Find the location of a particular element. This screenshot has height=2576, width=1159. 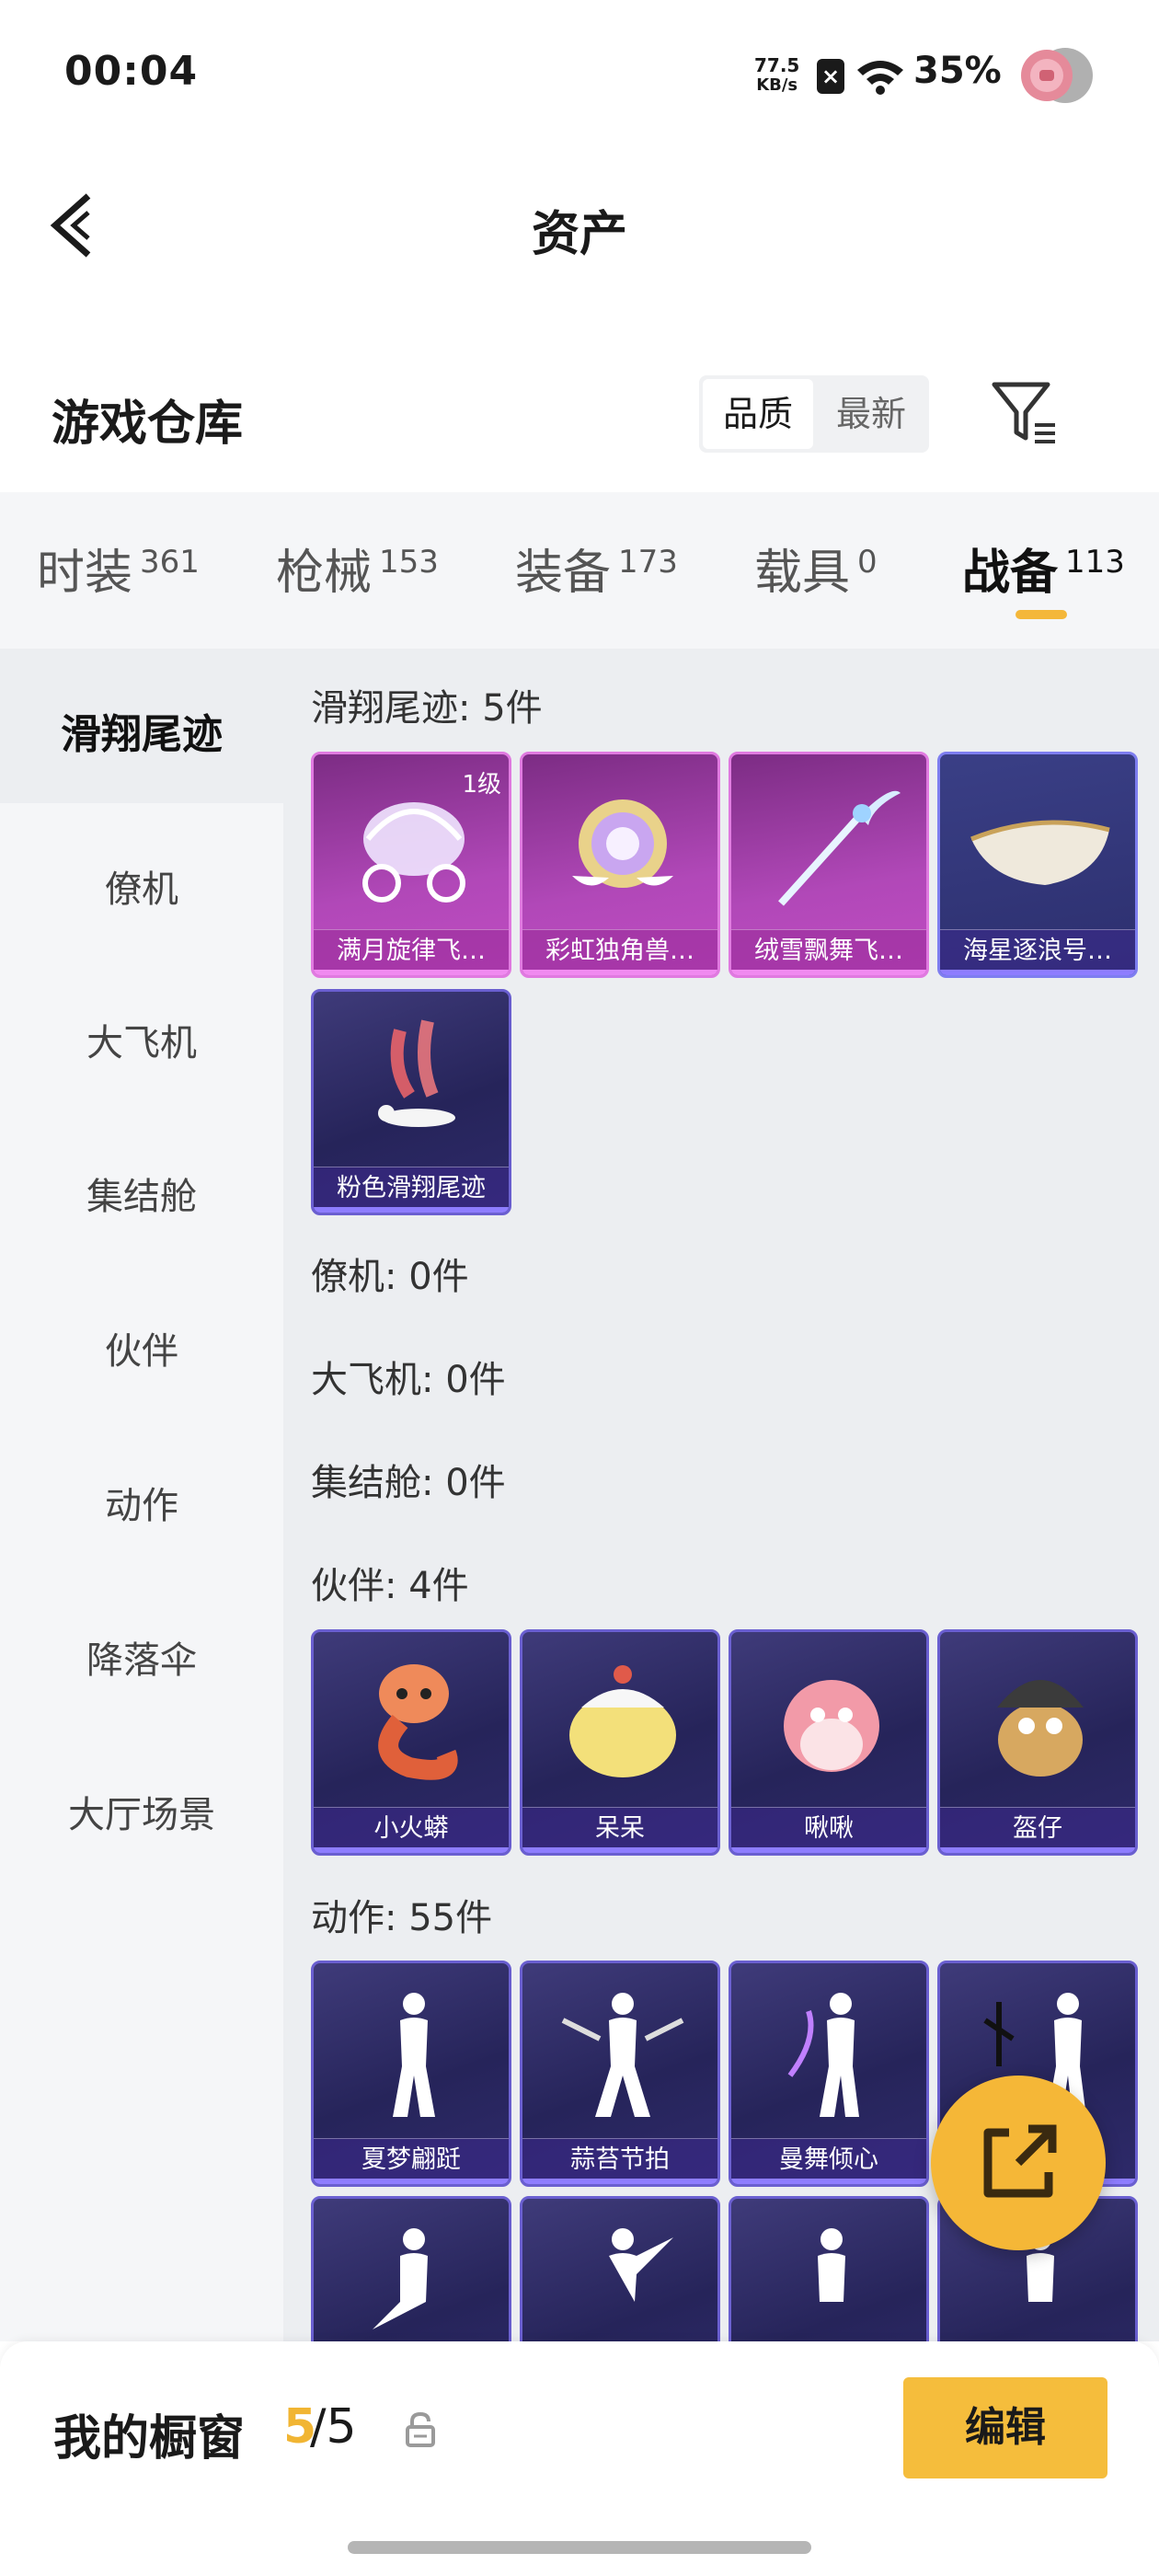

tab-count: 361 is located at coordinates (170, 562).